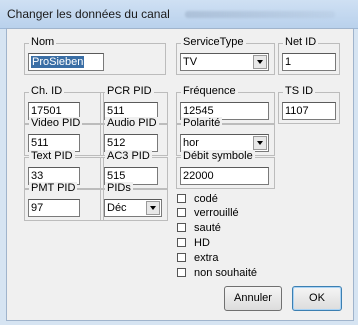 This screenshot has height=325, width=358. I want to click on polarite-value: hor, so click(191, 143).